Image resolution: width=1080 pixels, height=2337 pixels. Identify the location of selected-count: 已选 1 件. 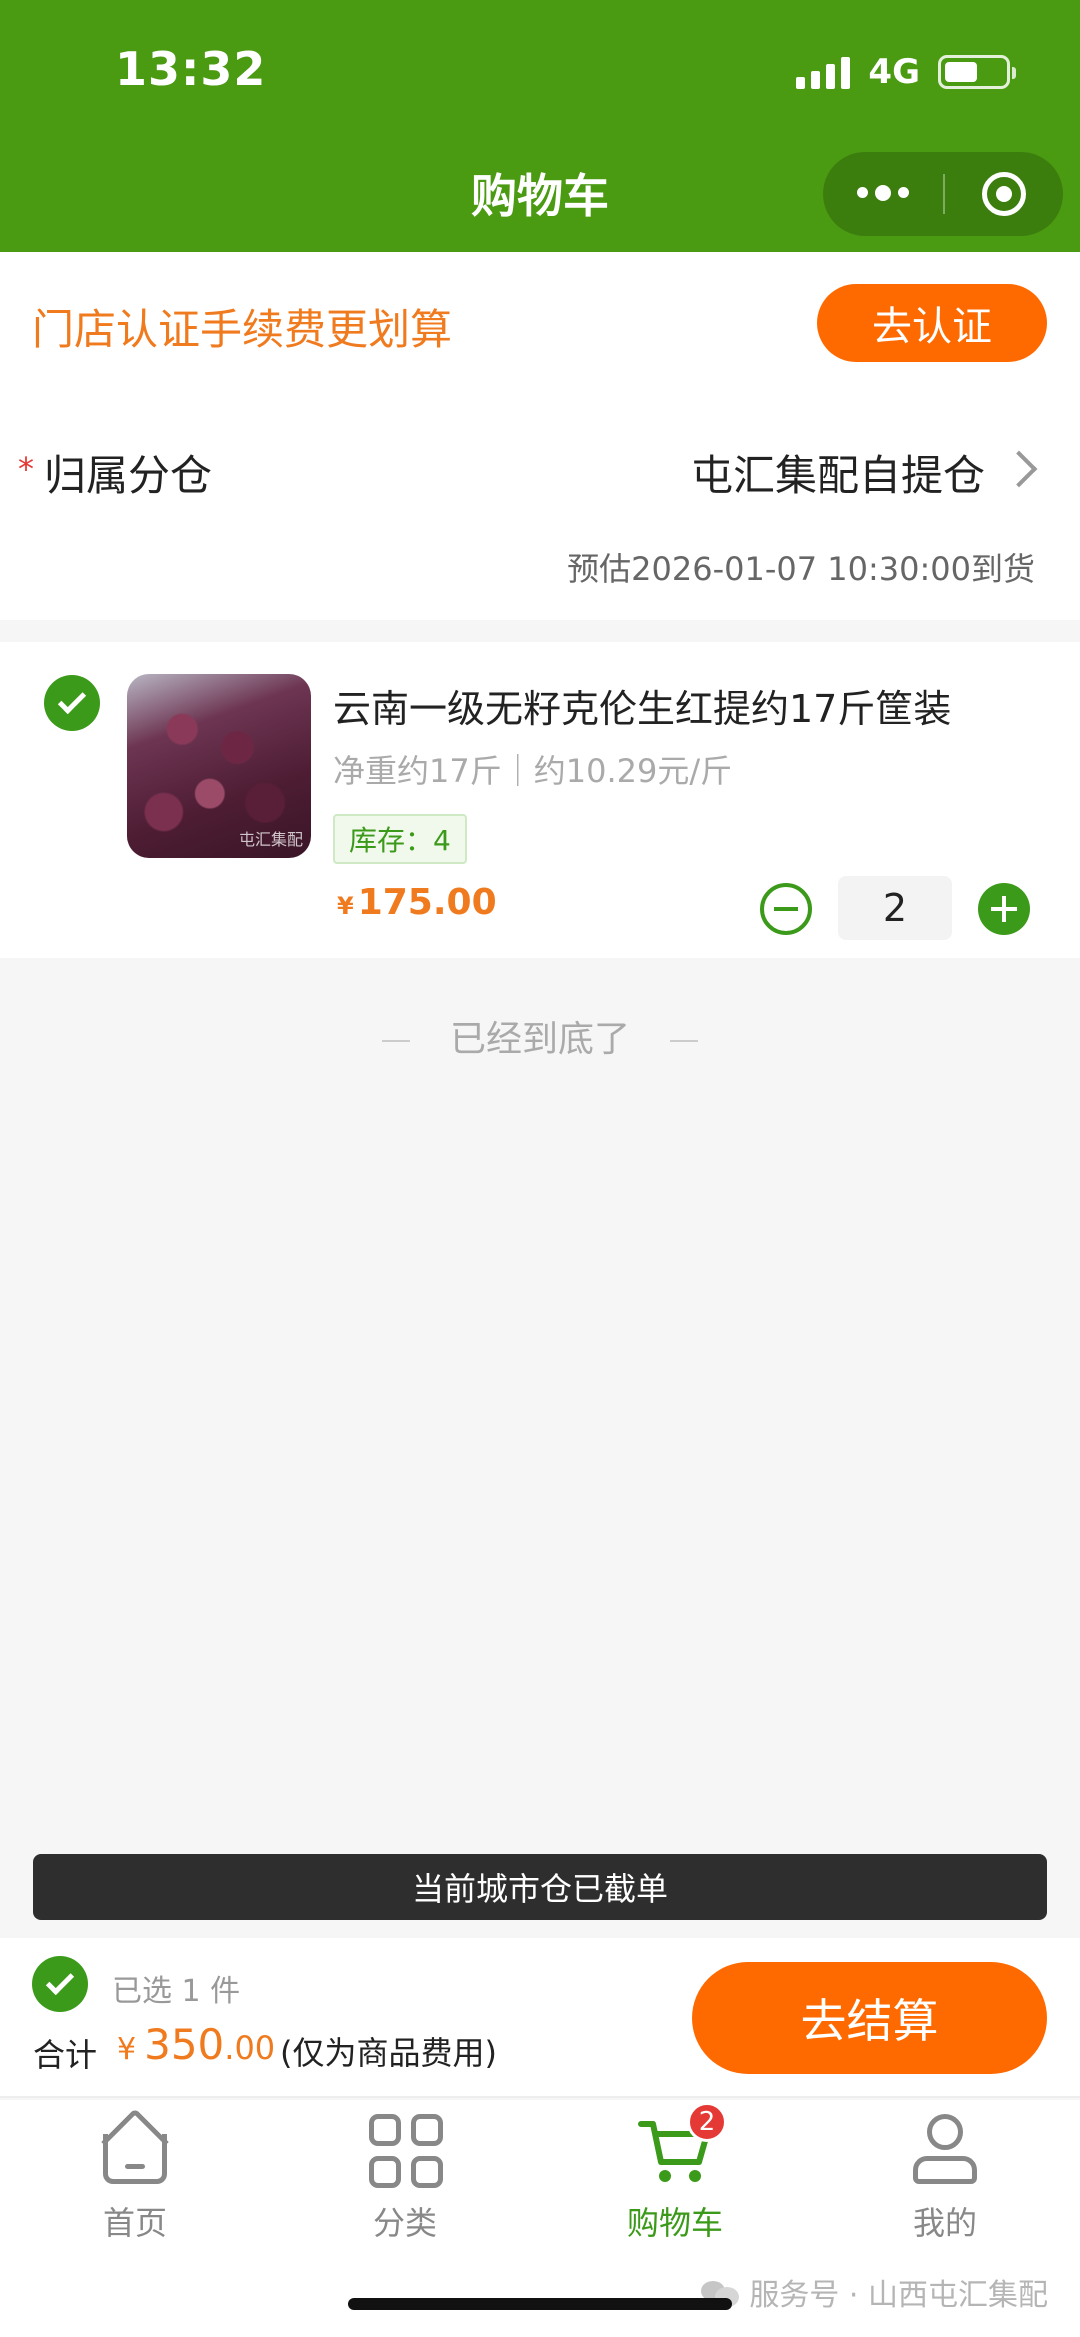
(176, 1991).